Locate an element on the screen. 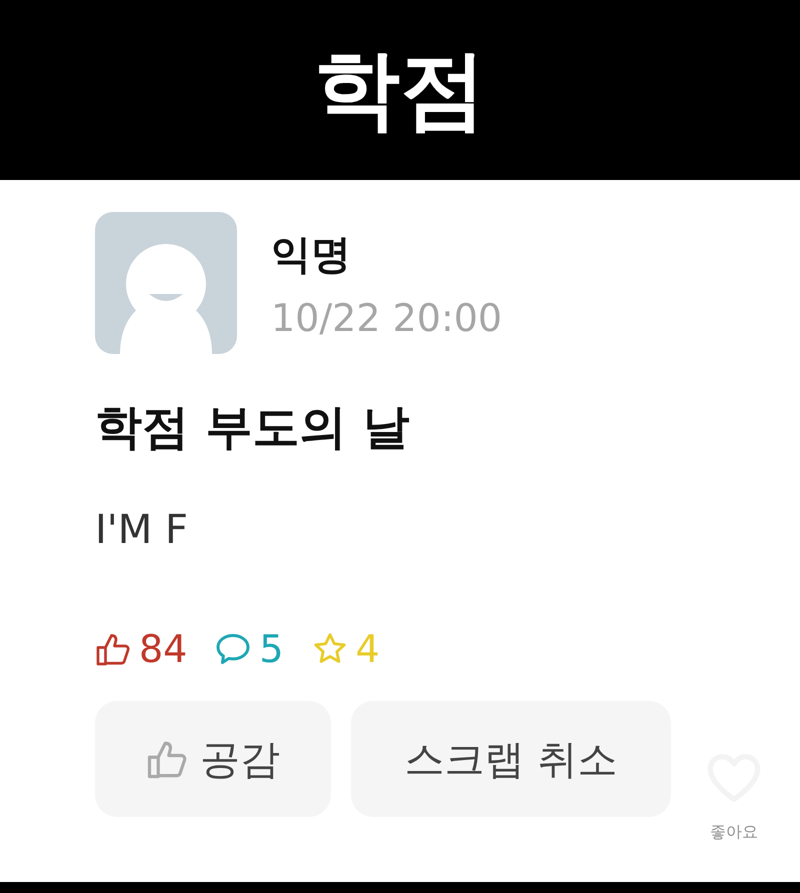  post-time: 10/22 20:00 is located at coordinates (386, 318).